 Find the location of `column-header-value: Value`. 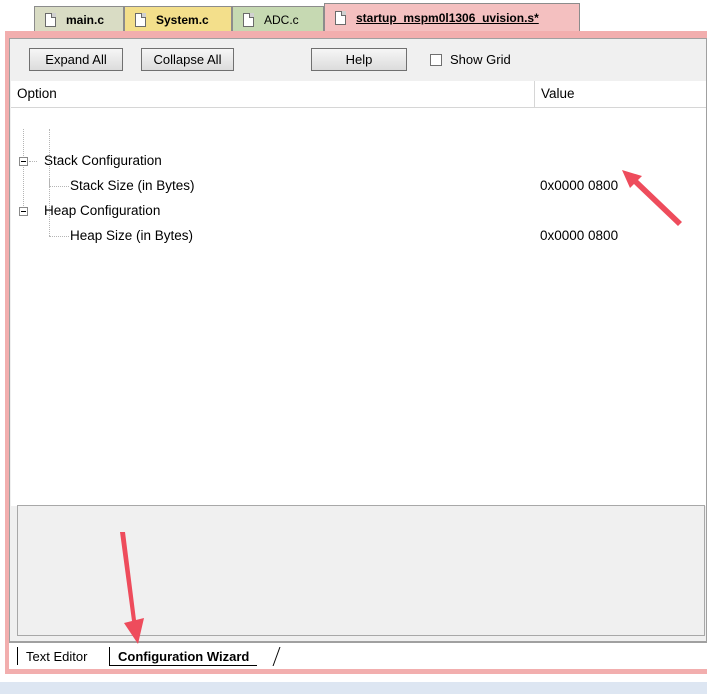

column-header-value: Value is located at coordinates (558, 93).